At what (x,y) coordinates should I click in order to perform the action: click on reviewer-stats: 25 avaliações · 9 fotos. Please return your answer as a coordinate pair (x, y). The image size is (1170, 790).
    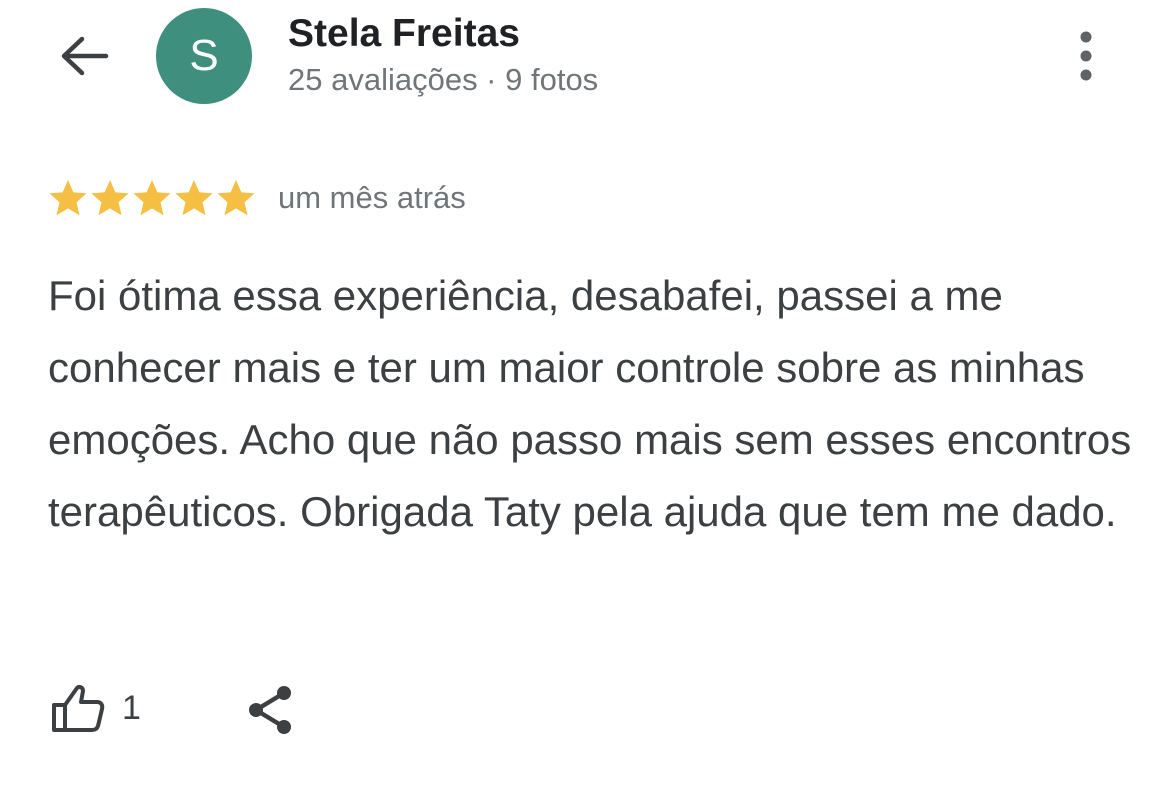
    Looking at the image, I should click on (443, 79).